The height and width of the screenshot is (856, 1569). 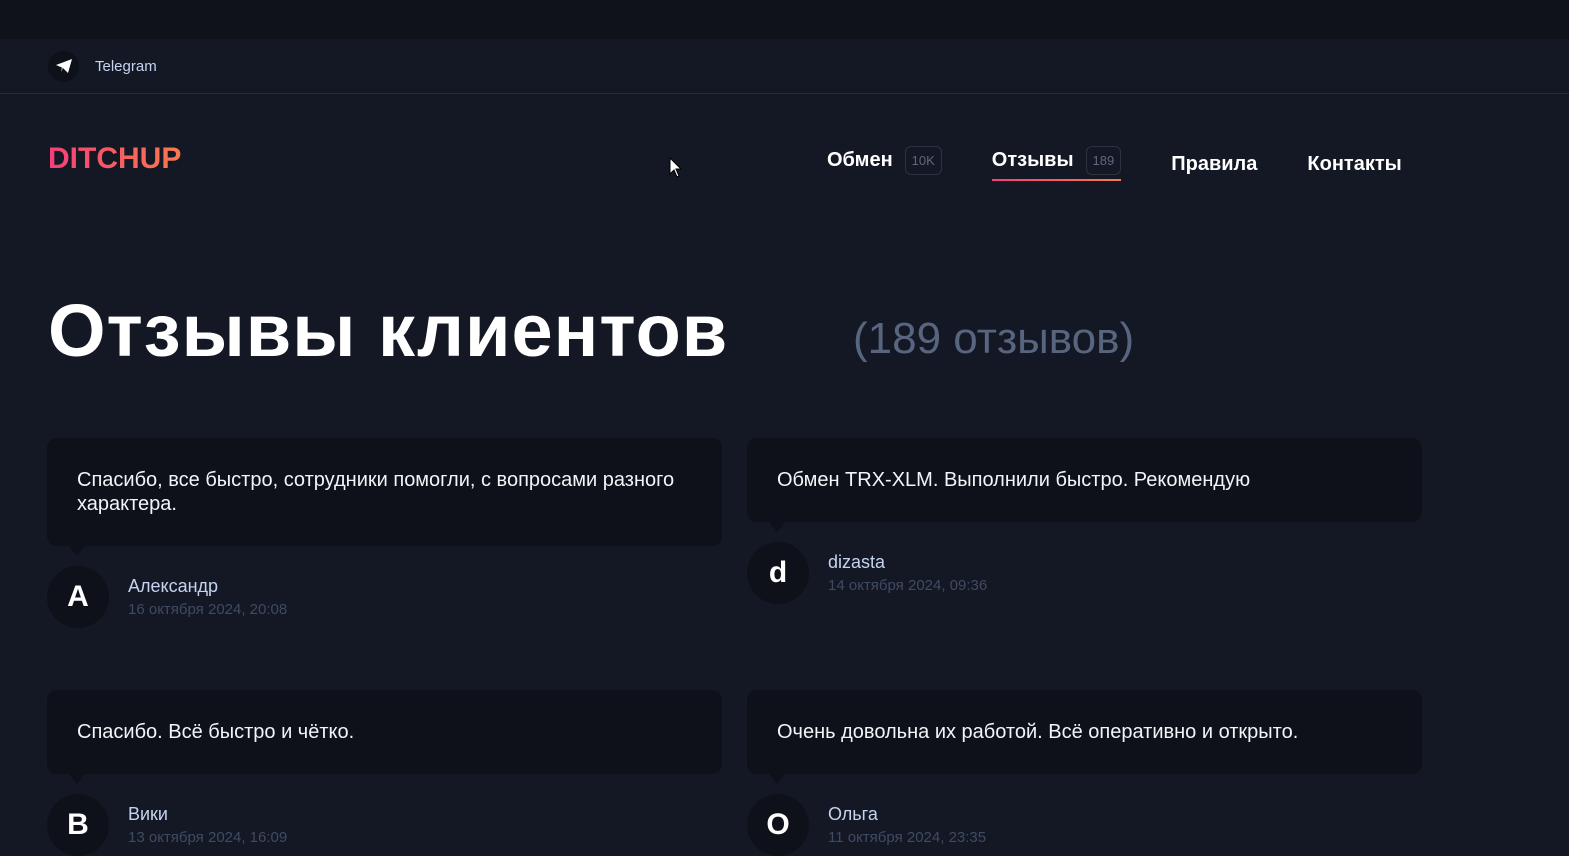 I want to click on nav-contacts: Контакты, so click(x=1354, y=164).